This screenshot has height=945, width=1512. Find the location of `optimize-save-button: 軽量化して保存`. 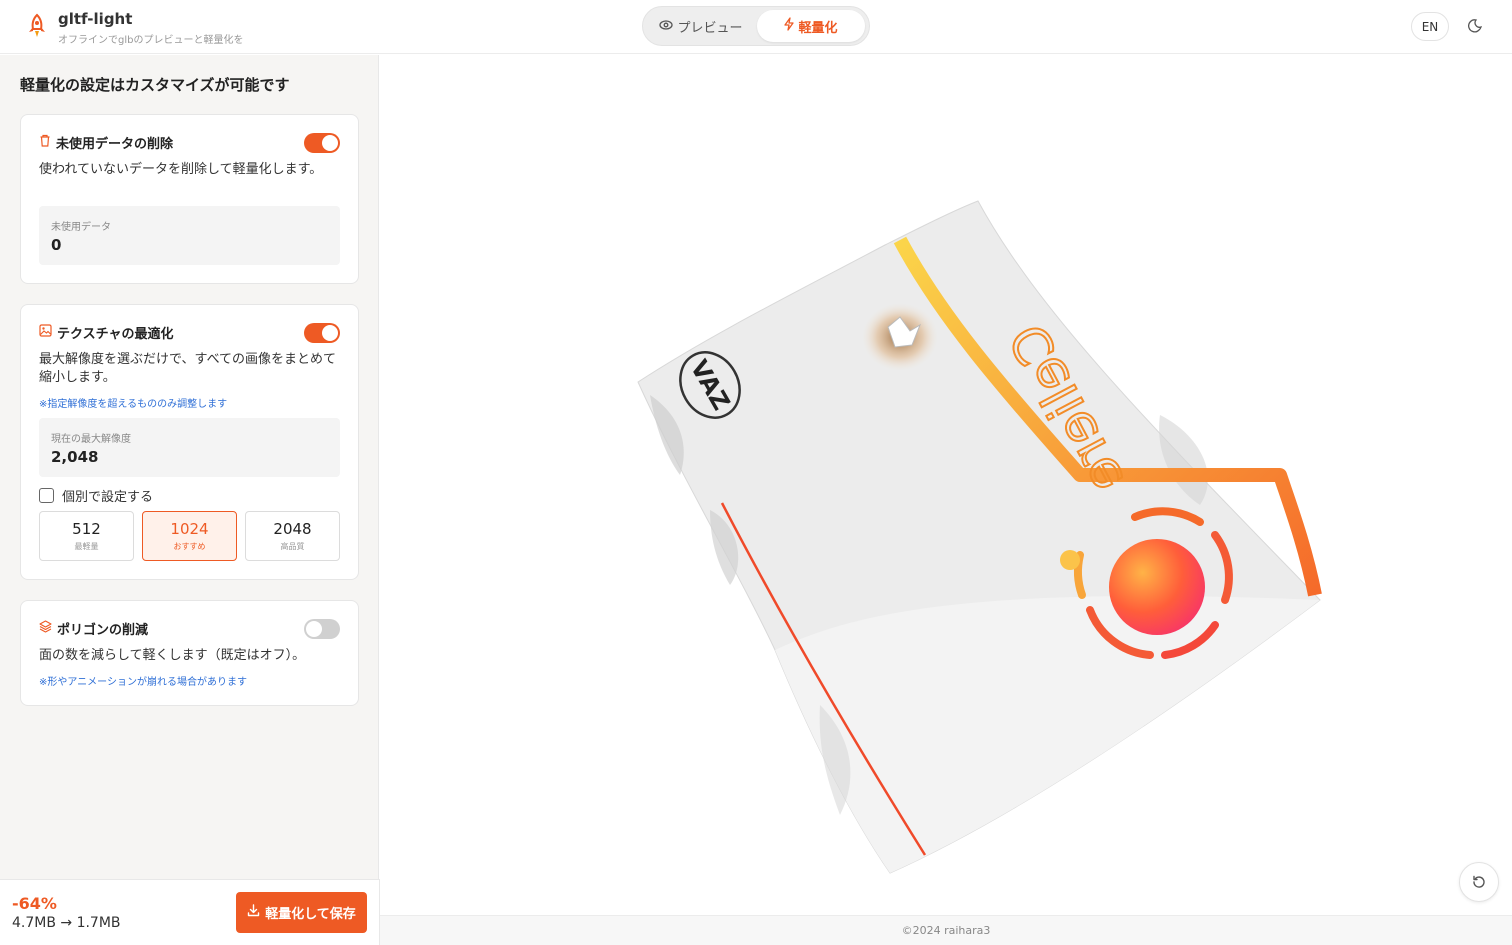

optimize-save-button: 軽量化して保存 is located at coordinates (301, 912).